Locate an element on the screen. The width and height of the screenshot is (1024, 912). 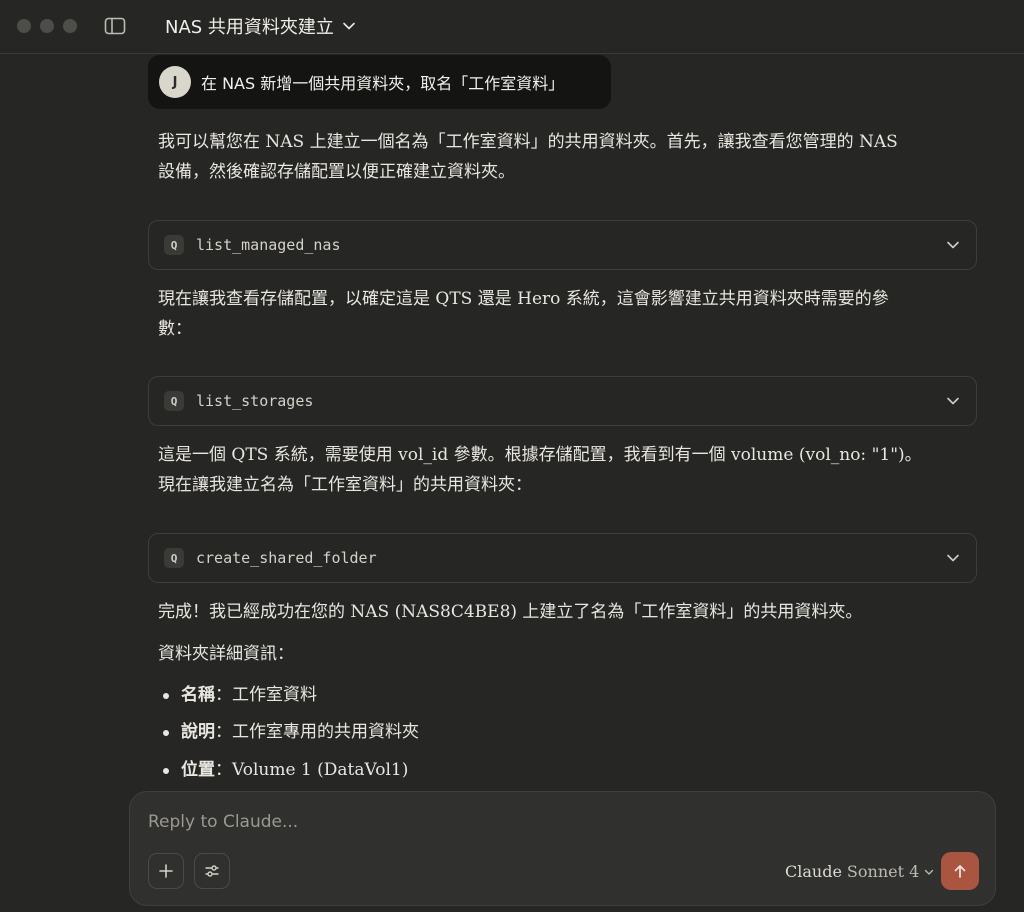
window-zoom-button is located at coordinates (70, 26).